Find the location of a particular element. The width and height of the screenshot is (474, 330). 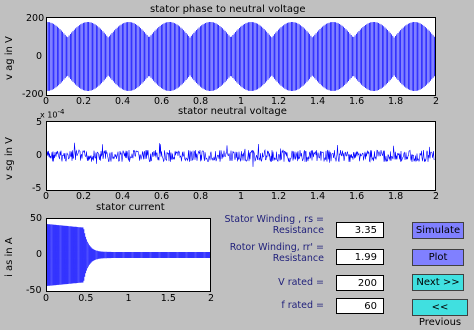

plot3-waveform is located at coordinates (128, 255).